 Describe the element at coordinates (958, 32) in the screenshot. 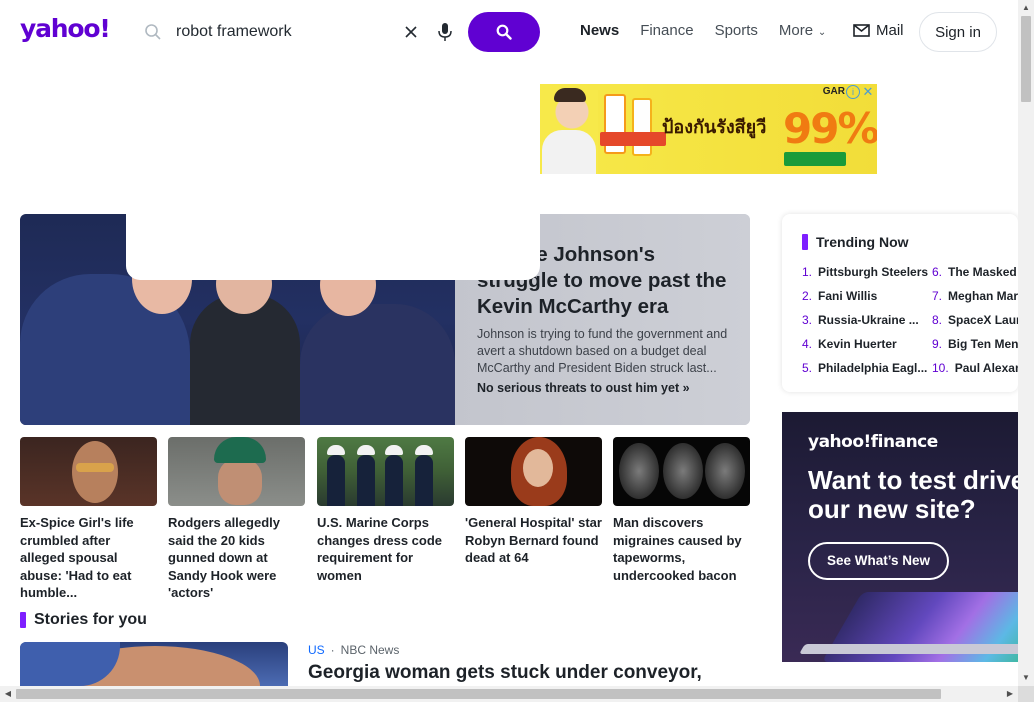

I see `sign-in-button: Sign in` at that location.